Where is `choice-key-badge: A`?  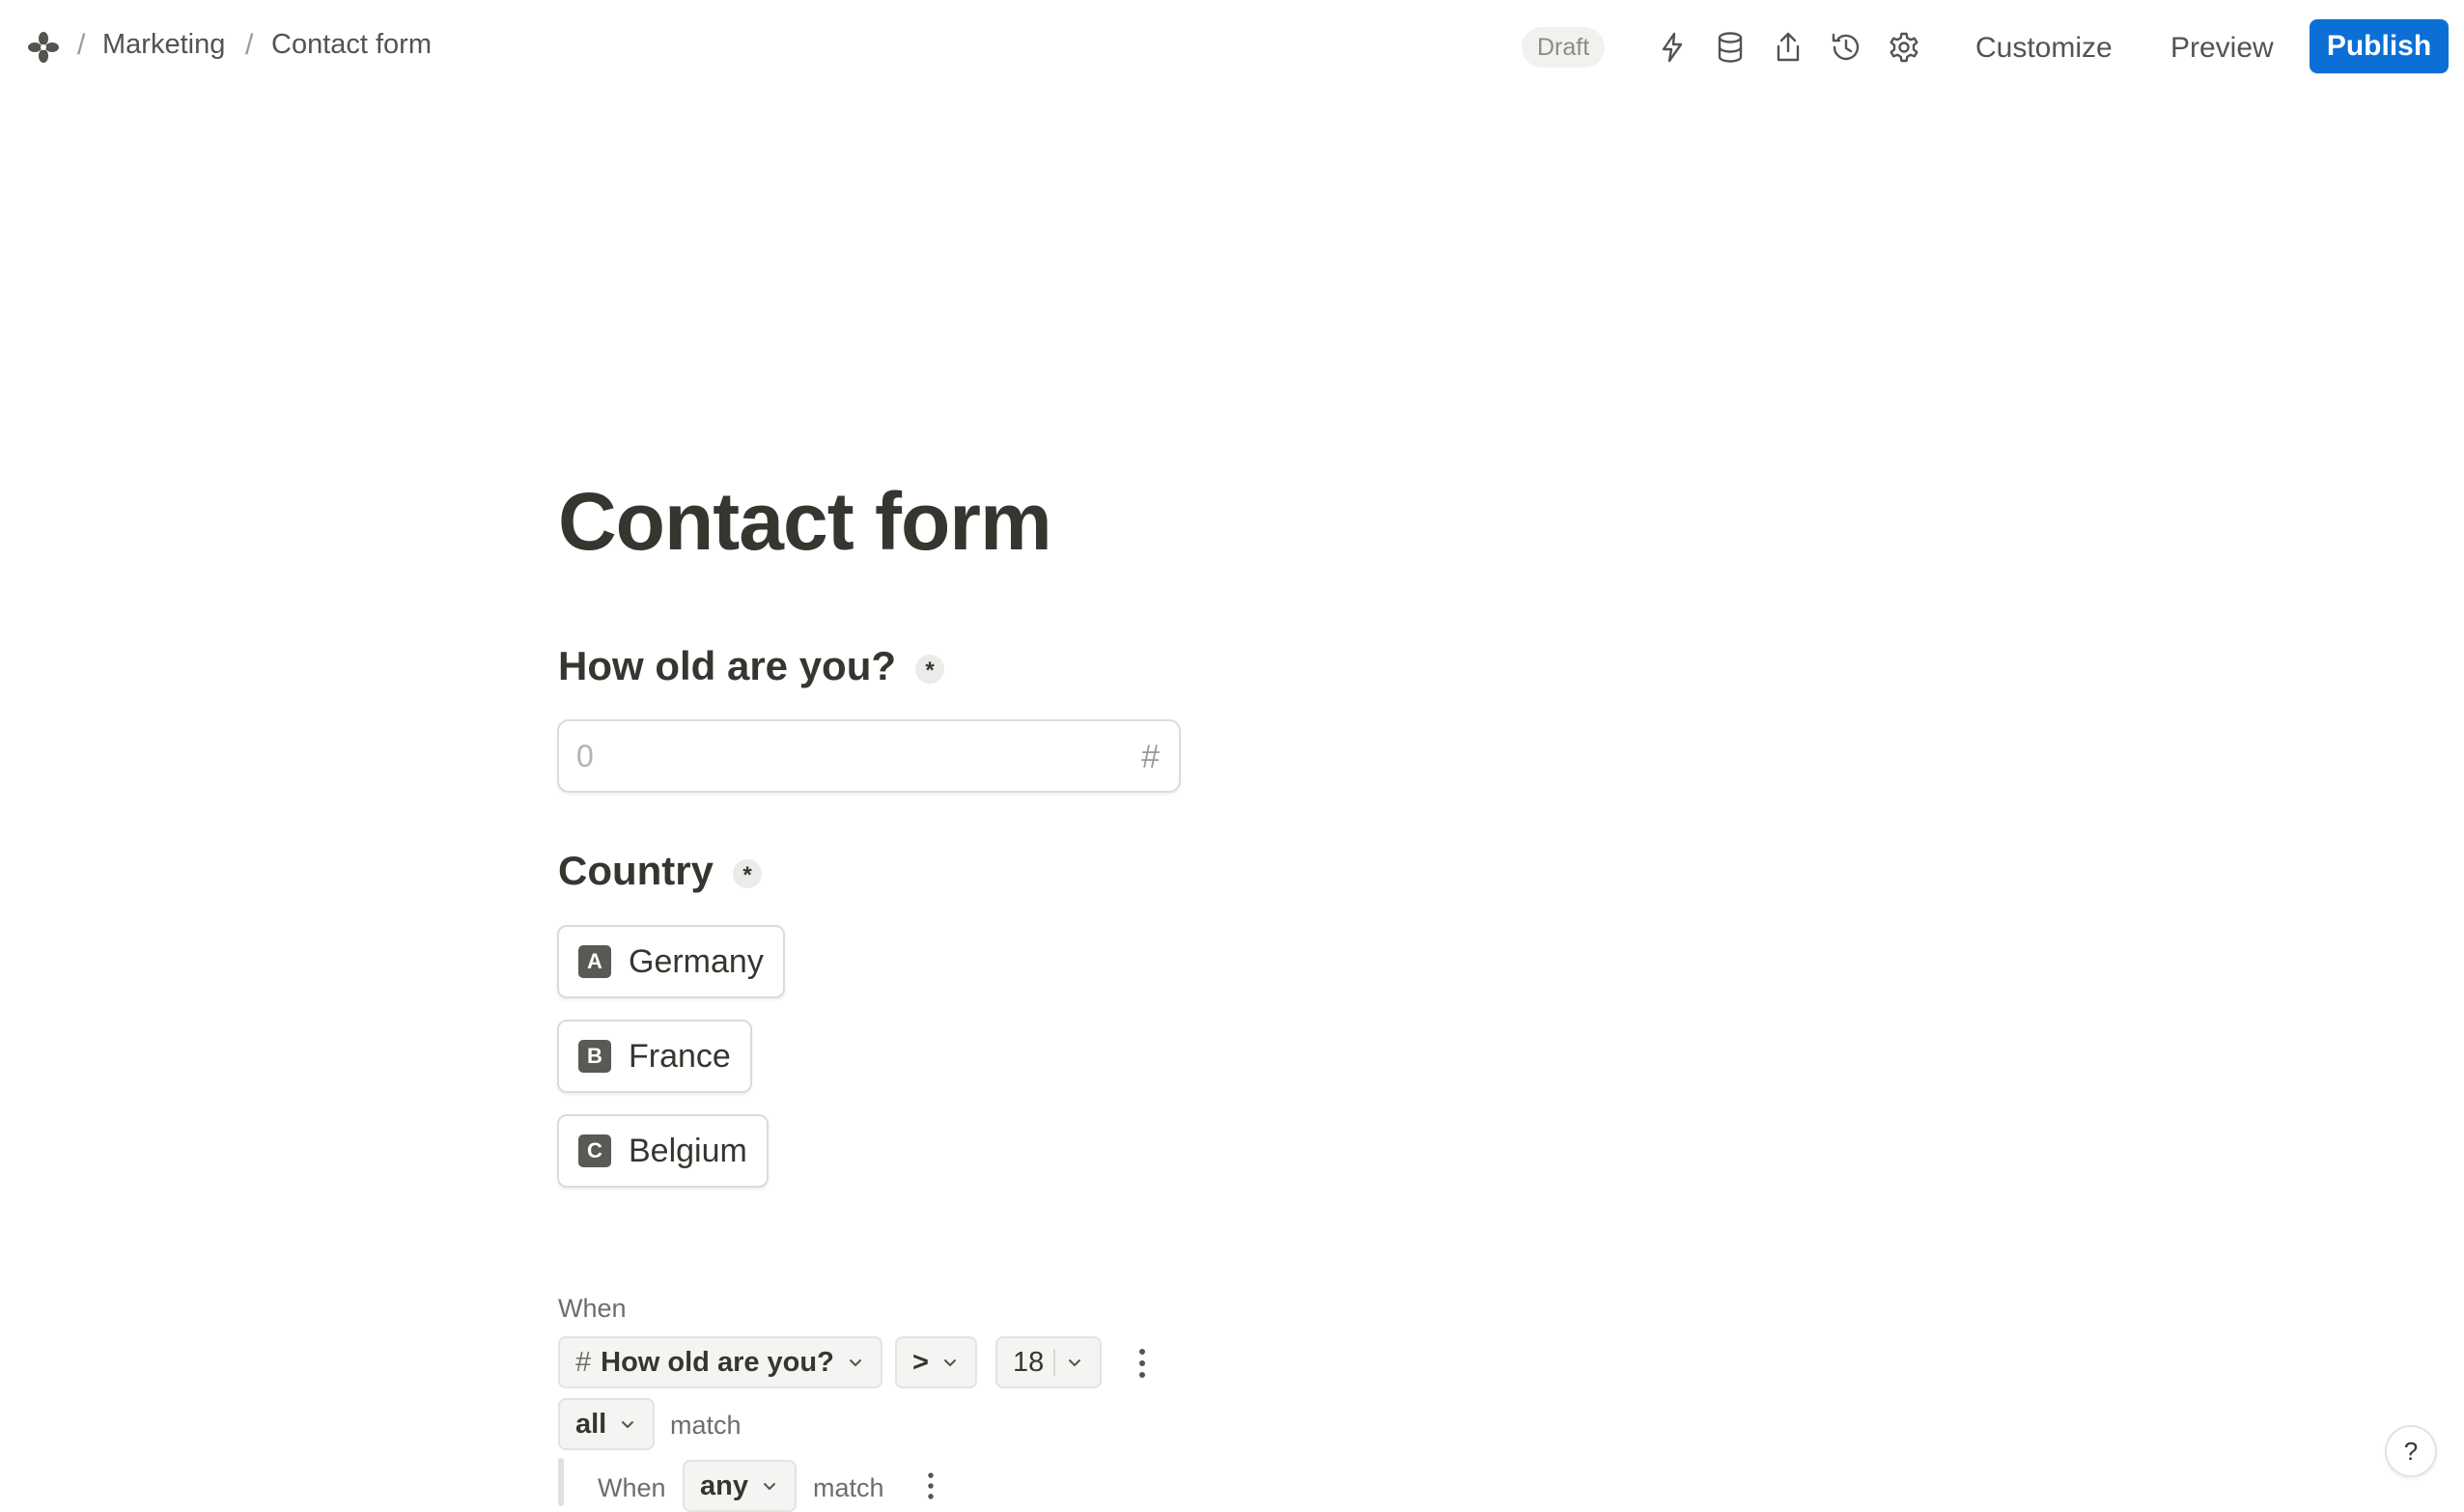
choice-key-badge: A is located at coordinates (595, 962).